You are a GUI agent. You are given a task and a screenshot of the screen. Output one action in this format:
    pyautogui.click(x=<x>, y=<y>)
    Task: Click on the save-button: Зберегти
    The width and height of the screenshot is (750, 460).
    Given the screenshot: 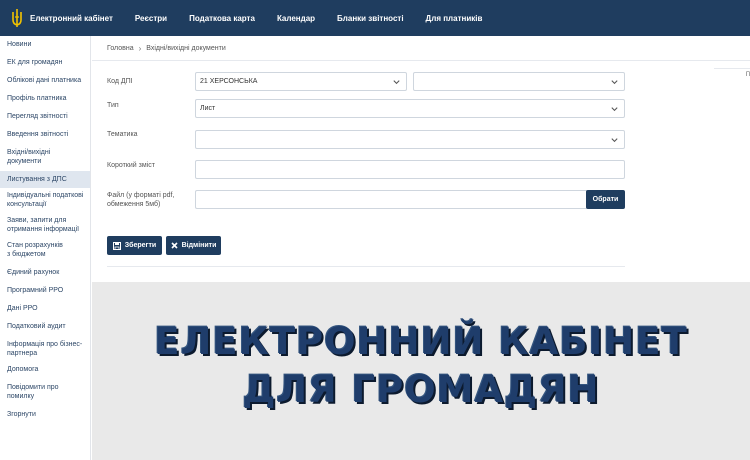 What is the action you would take?
    pyautogui.click(x=134, y=245)
    